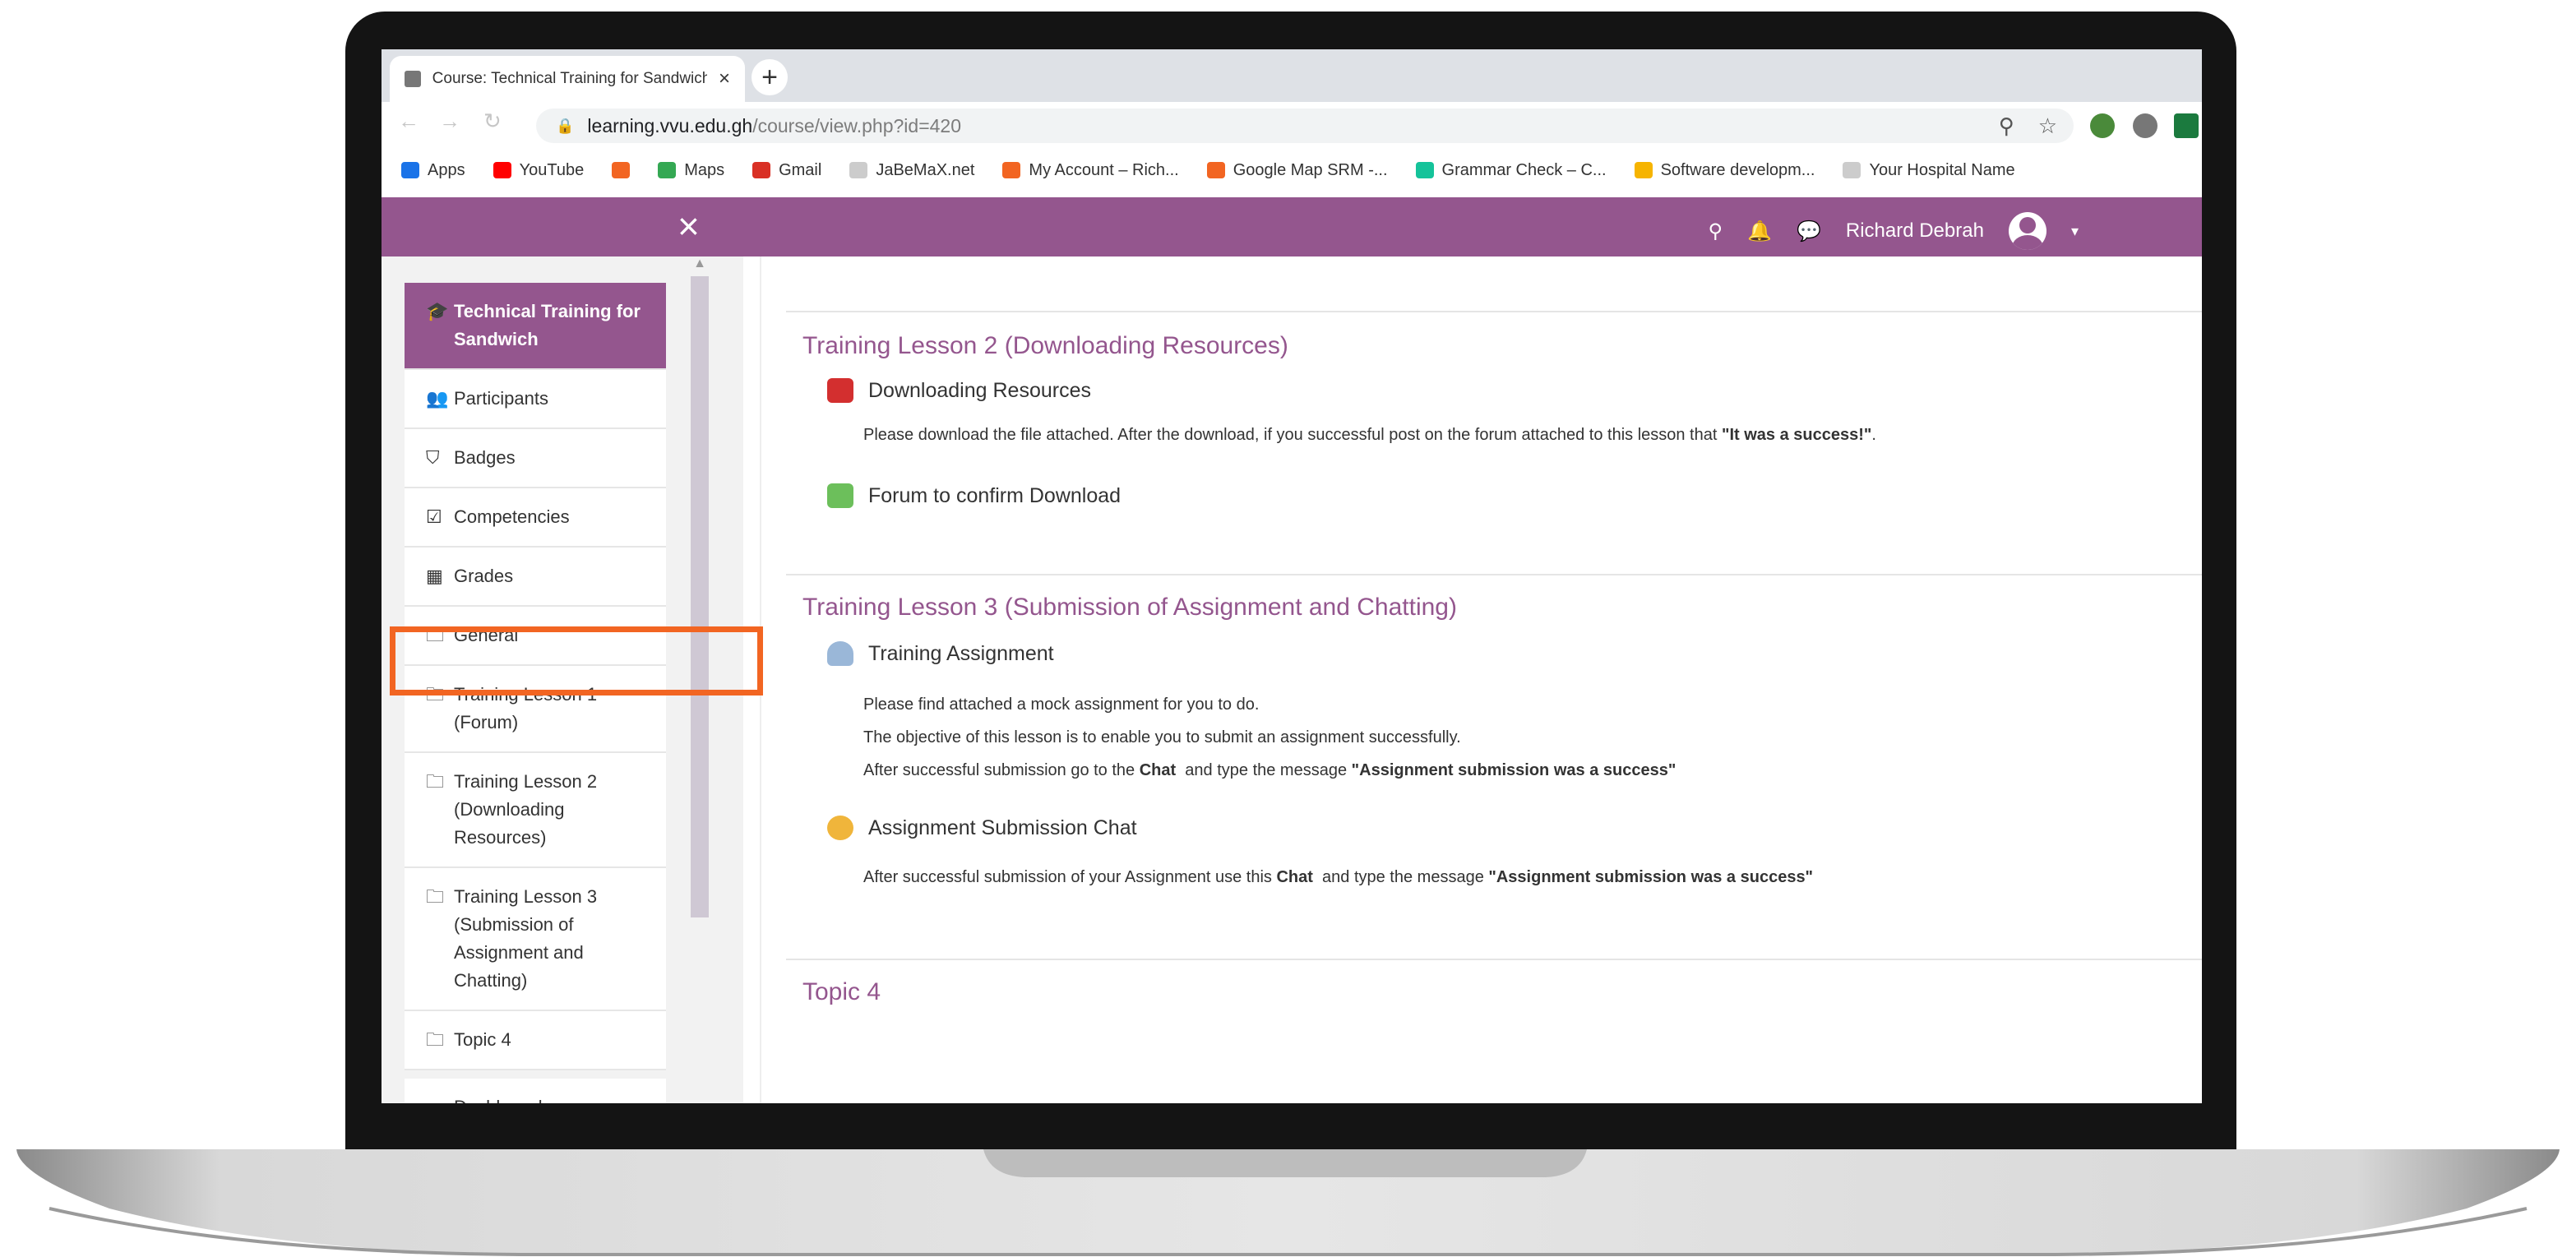 Image resolution: width=2576 pixels, height=1257 pixels. I want to click on url-path: /course/view.php?id=420, so click(857, 125).